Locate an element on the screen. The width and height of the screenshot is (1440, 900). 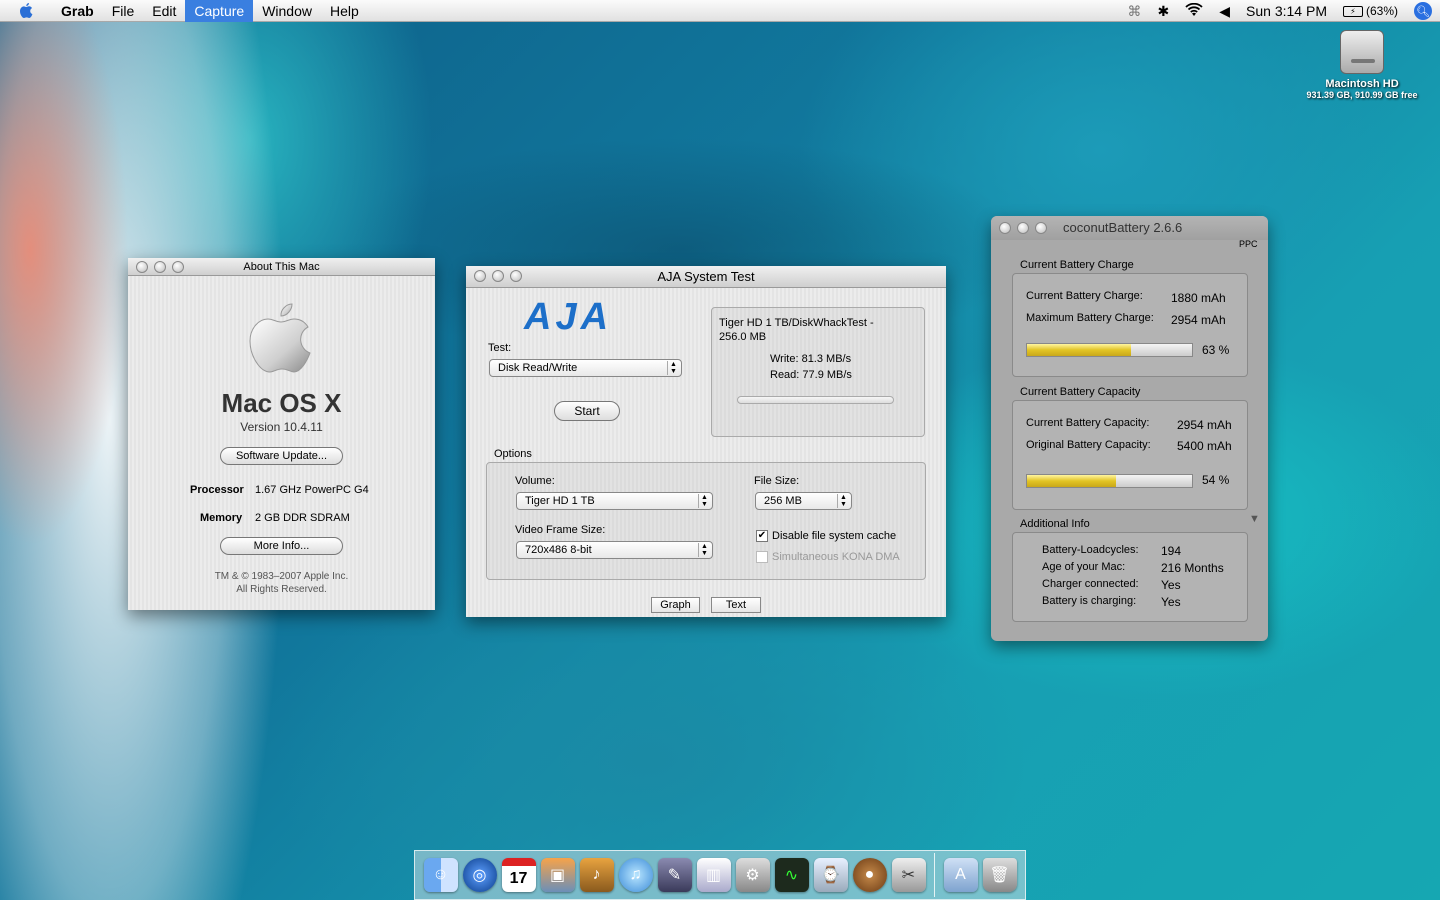
menu-edit: Edit is located at coordinates (164, 11).